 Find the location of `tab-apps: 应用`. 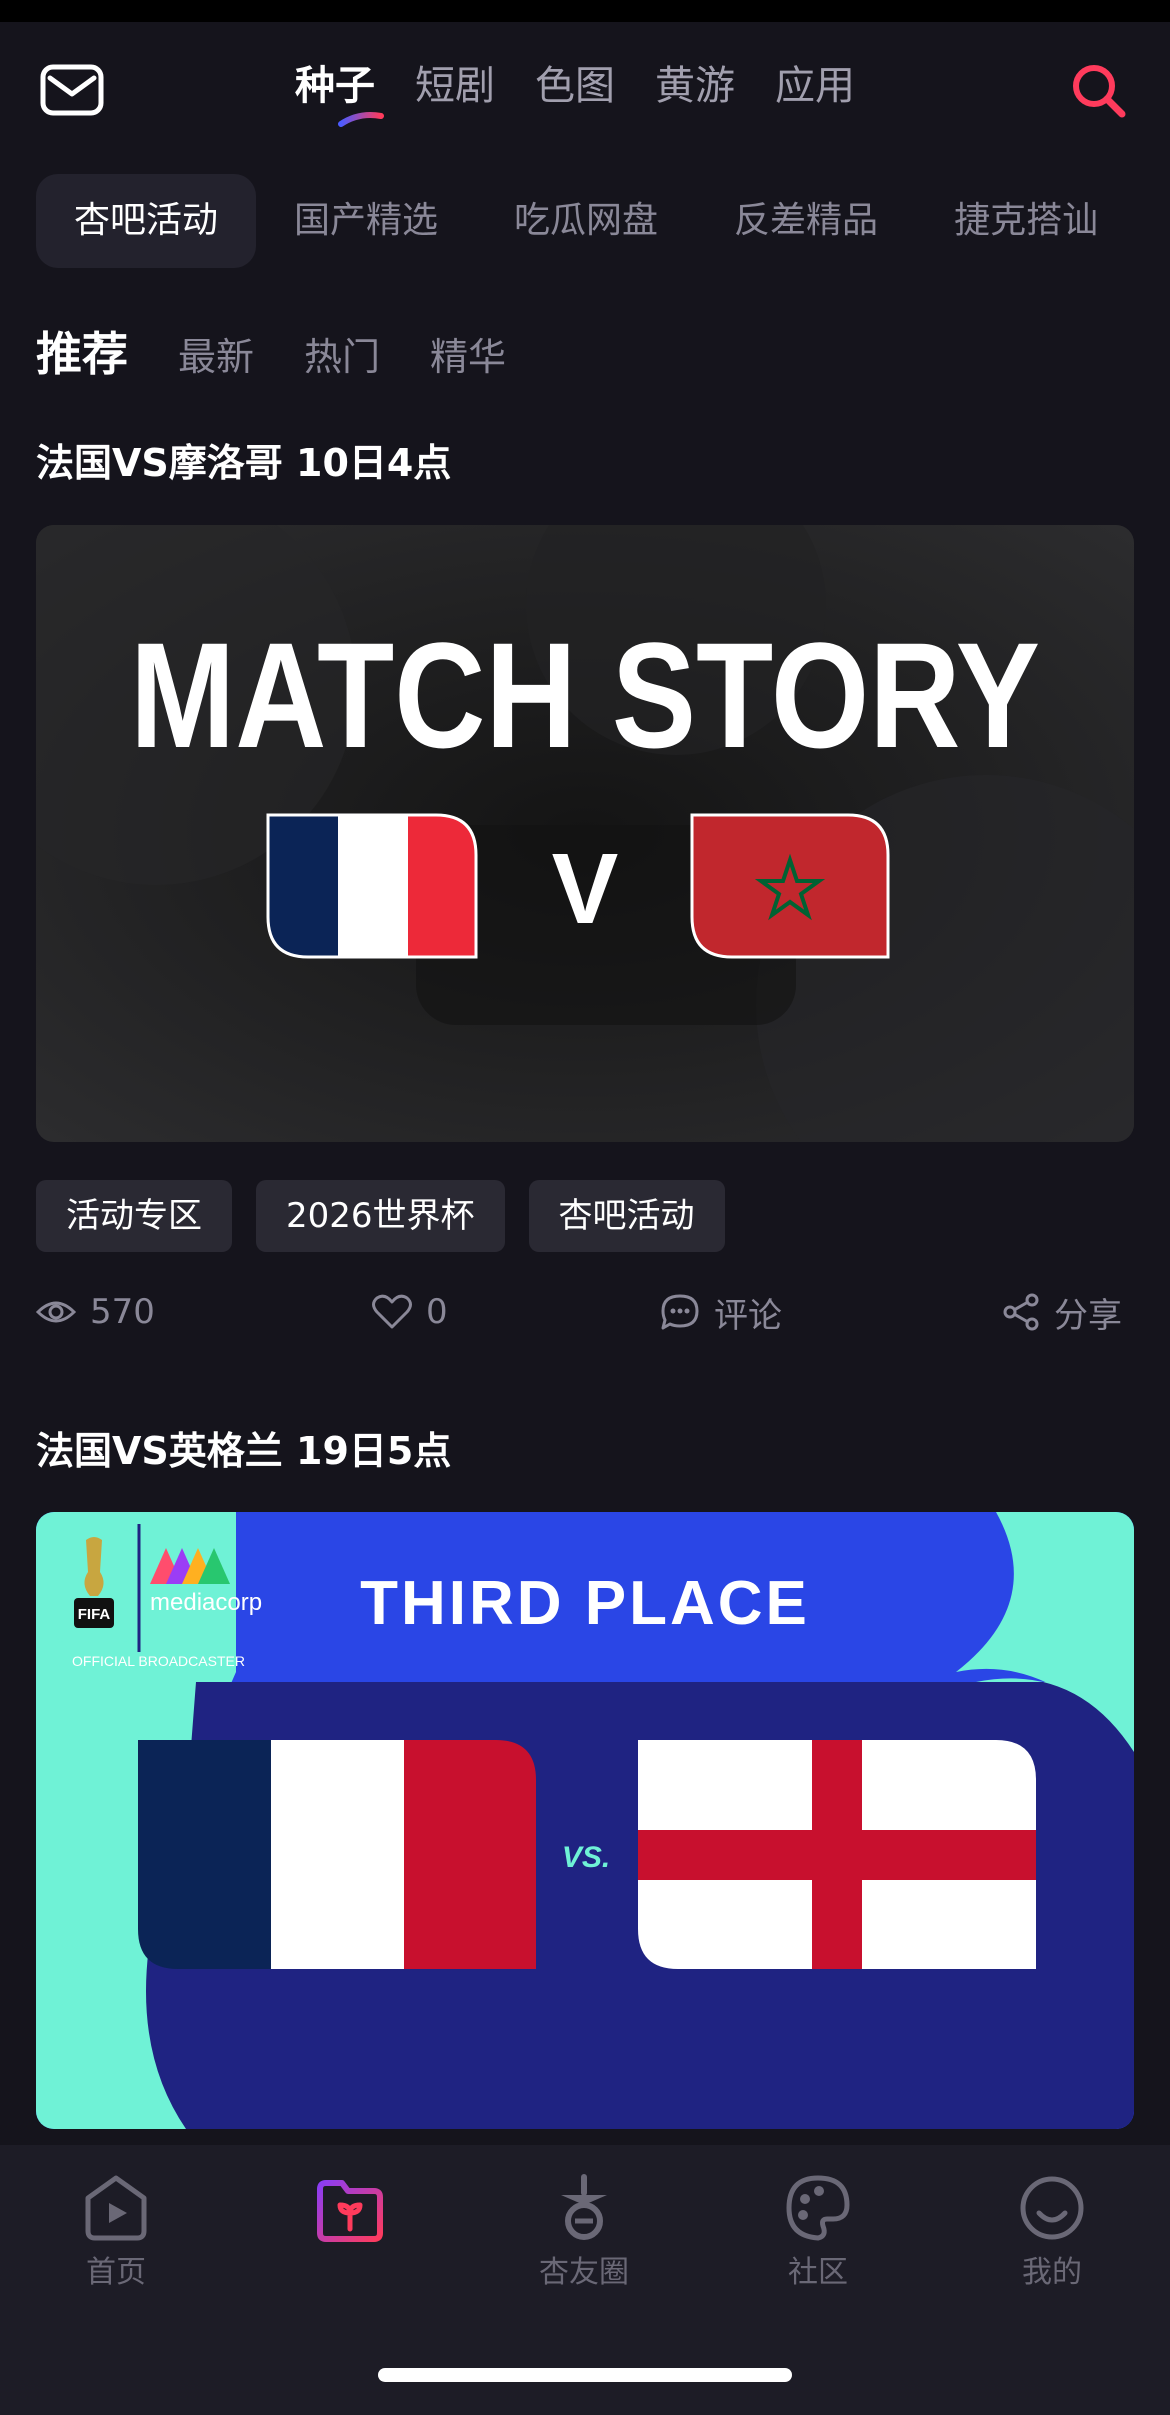

tab-apps: 应用 is located at coordinates (815, 86).